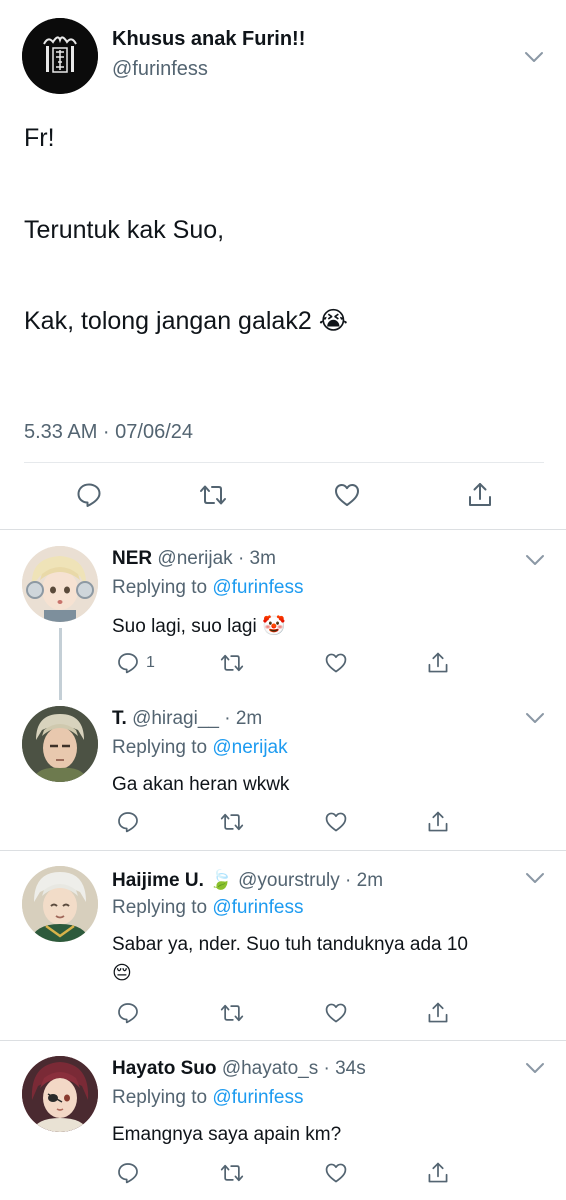 The height and width of the screenshot is (1200, 566). Describe the element at coordinates (150, 662) in the screenshot. I see `reply-count: 1` at that location.